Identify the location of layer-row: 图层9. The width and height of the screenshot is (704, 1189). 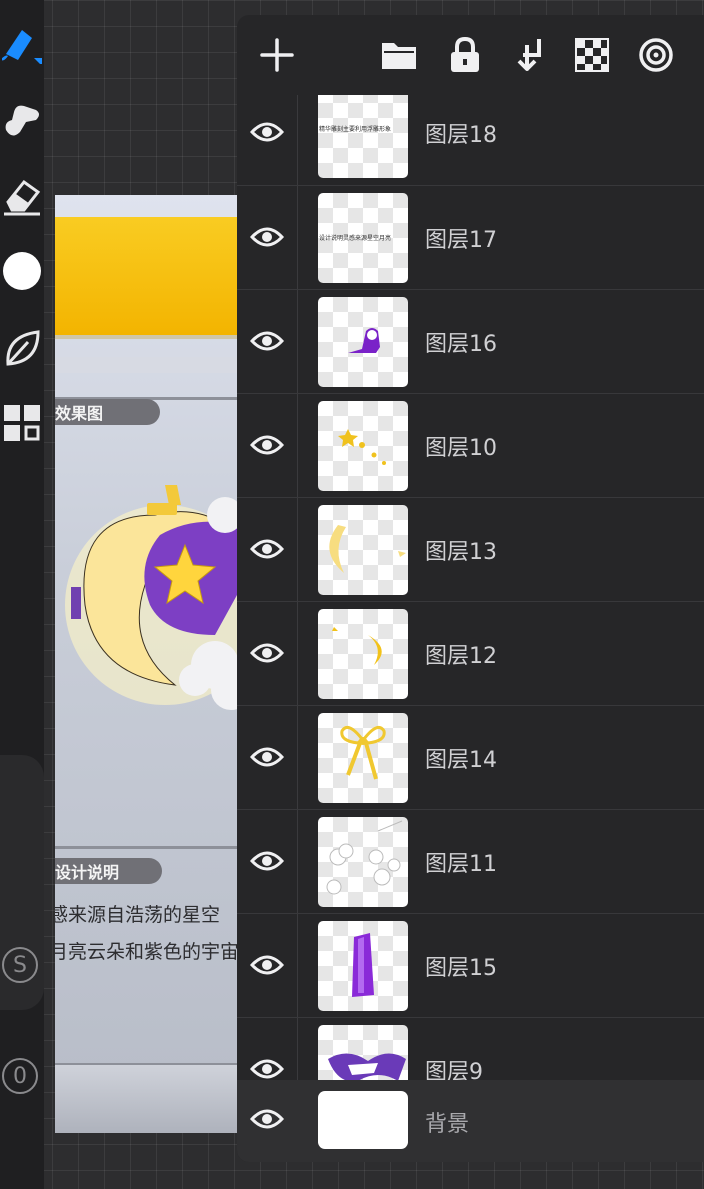
(470, 1048).